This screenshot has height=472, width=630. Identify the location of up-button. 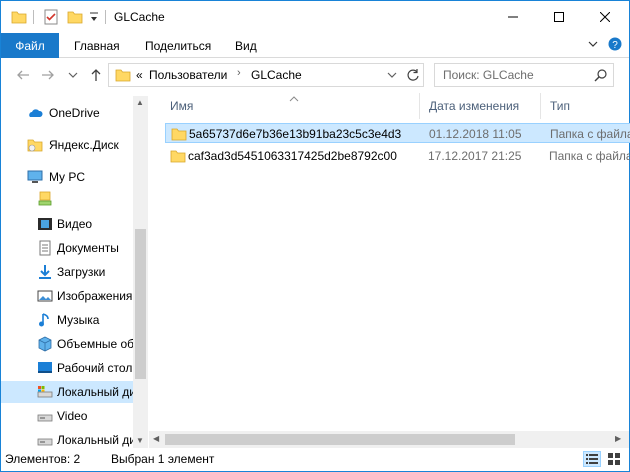
(96, 75).